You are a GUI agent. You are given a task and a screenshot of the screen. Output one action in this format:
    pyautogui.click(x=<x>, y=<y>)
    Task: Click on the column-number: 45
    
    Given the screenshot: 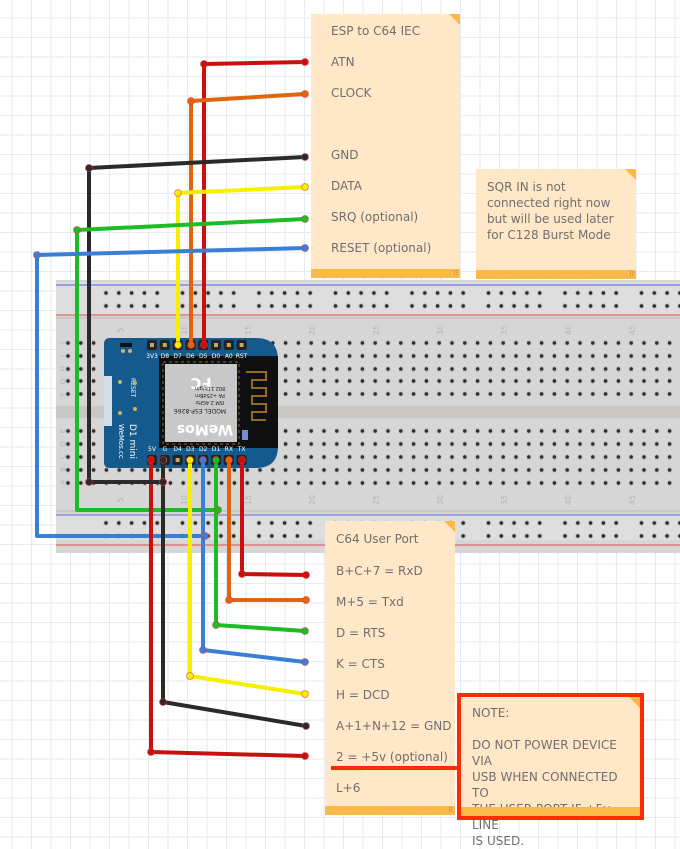 What is the action you would take?
    pyautogui.click(x=632, y=330)
    